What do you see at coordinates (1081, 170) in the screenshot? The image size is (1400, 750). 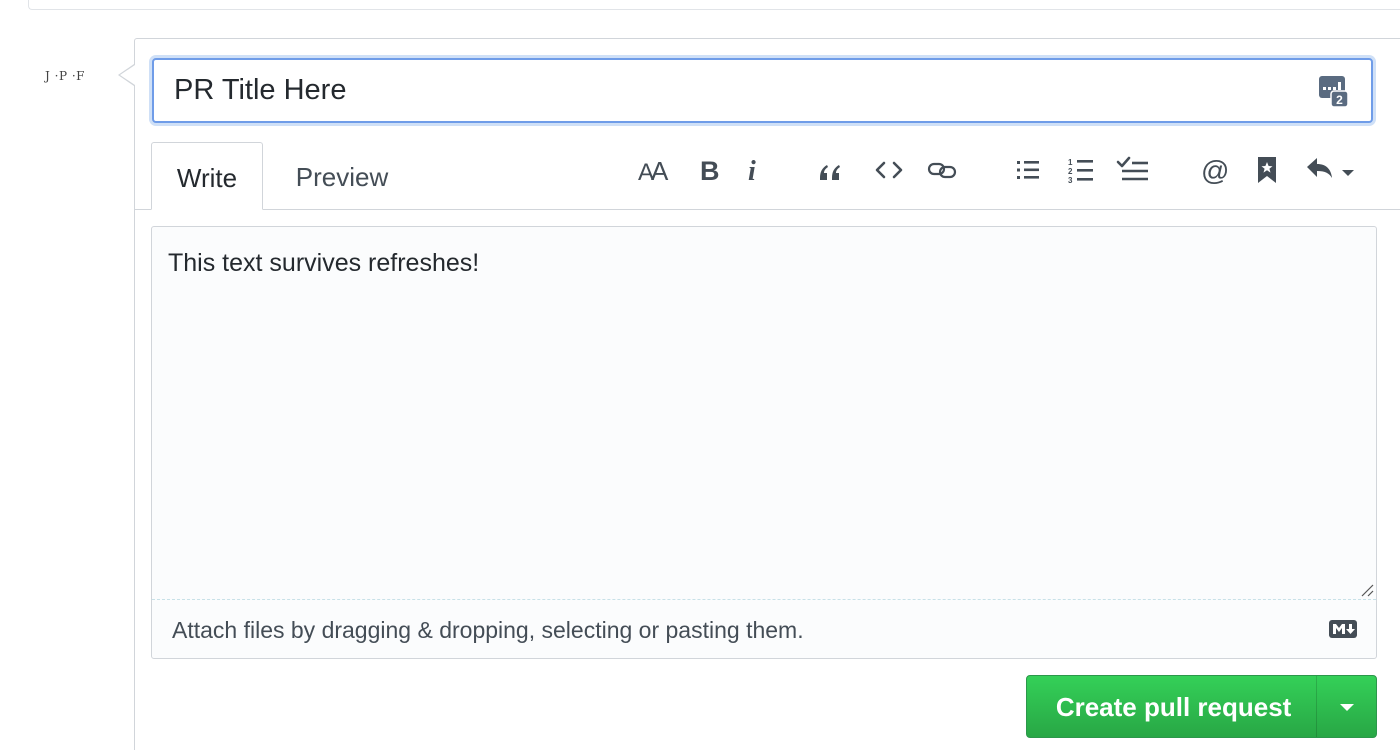 I see `numbered-list-icon: 1 2 3` at bounding box center [1081, 170].